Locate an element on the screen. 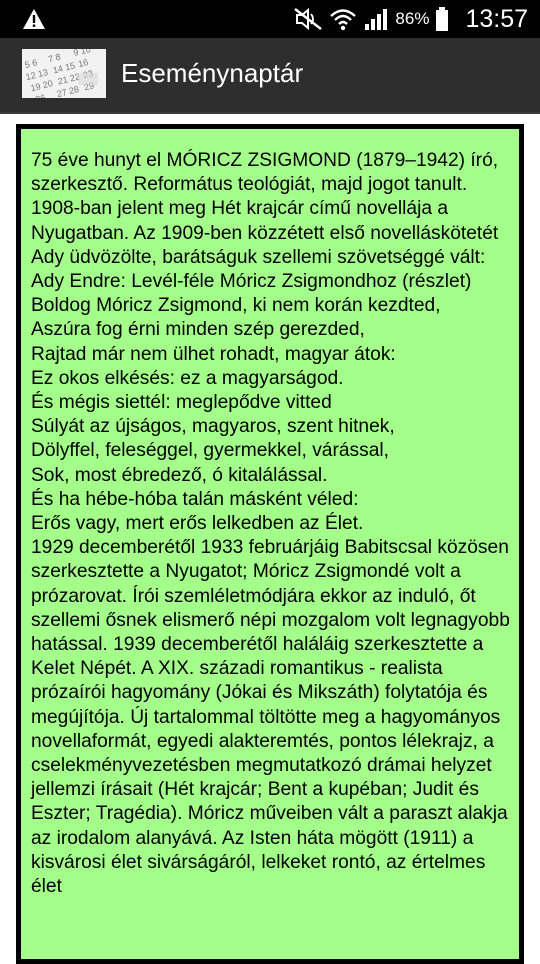  wifi-icon is located at coordinates (343, 20).